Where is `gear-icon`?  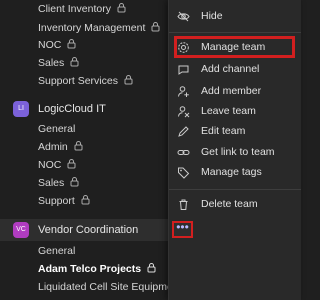
gear-icon is located at coordinates (183, 47).